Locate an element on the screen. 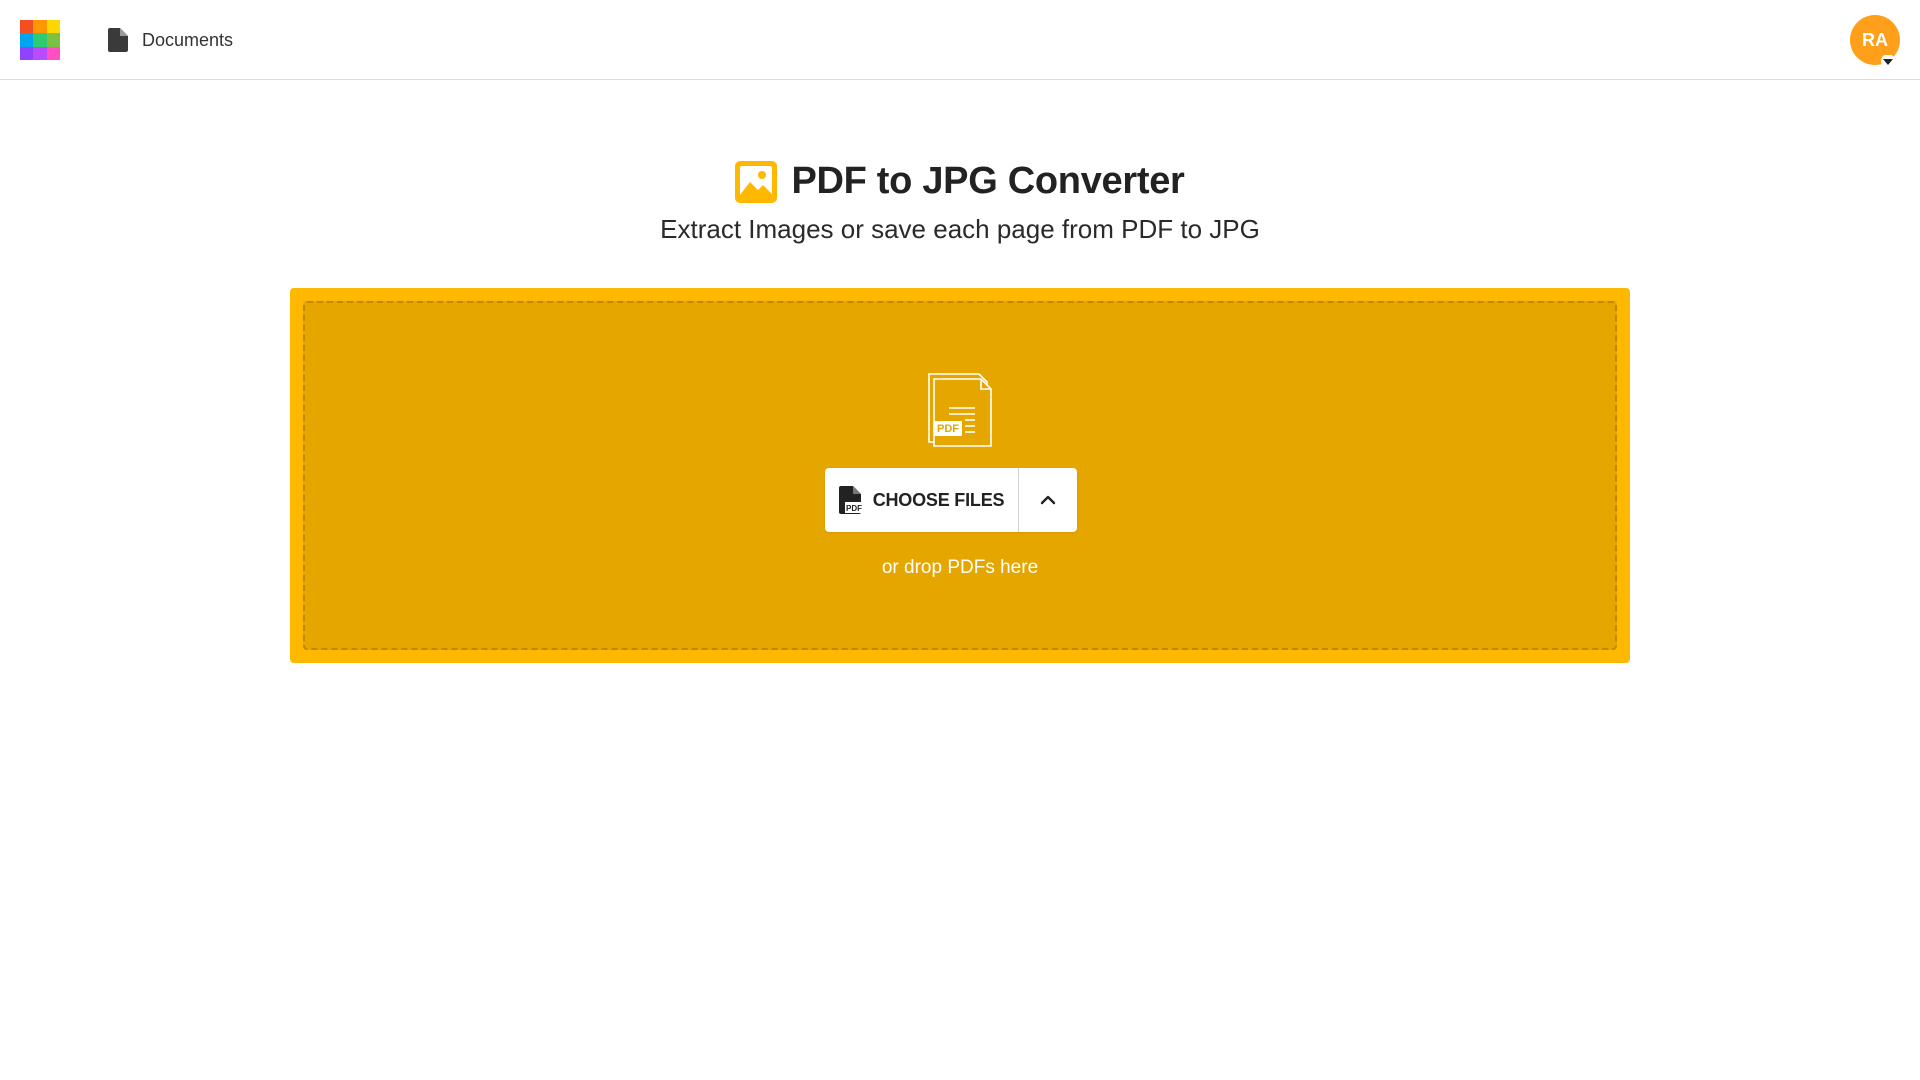 Image resolution: width=1920 pixels, height=1080 pixels. app-logo is located at coordinates (40, 40).